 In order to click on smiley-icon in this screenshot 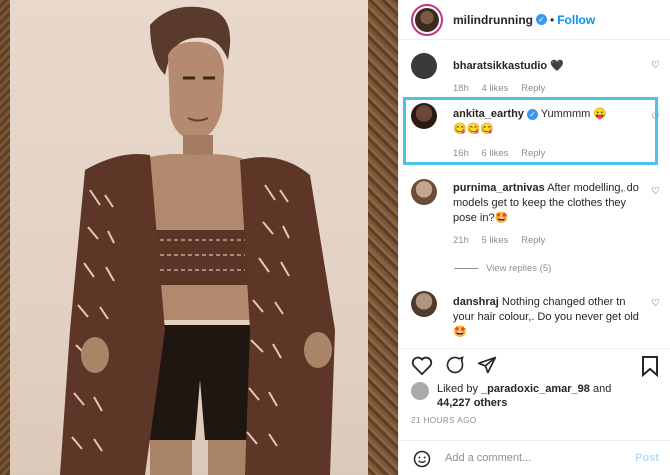, I will do `click(422, 459)`.